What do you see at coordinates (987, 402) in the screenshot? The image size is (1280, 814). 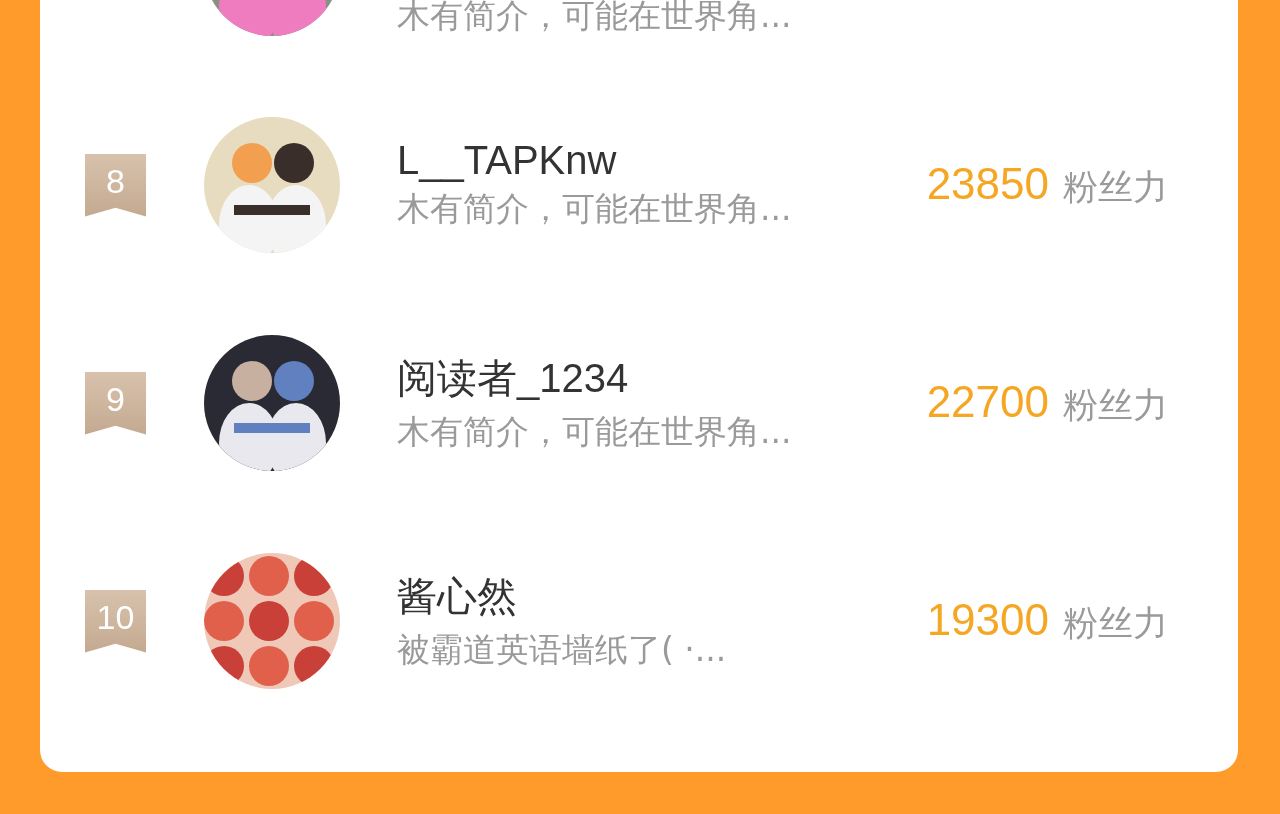 I see `fan-score: 22700` at bounding box center [987, 402].